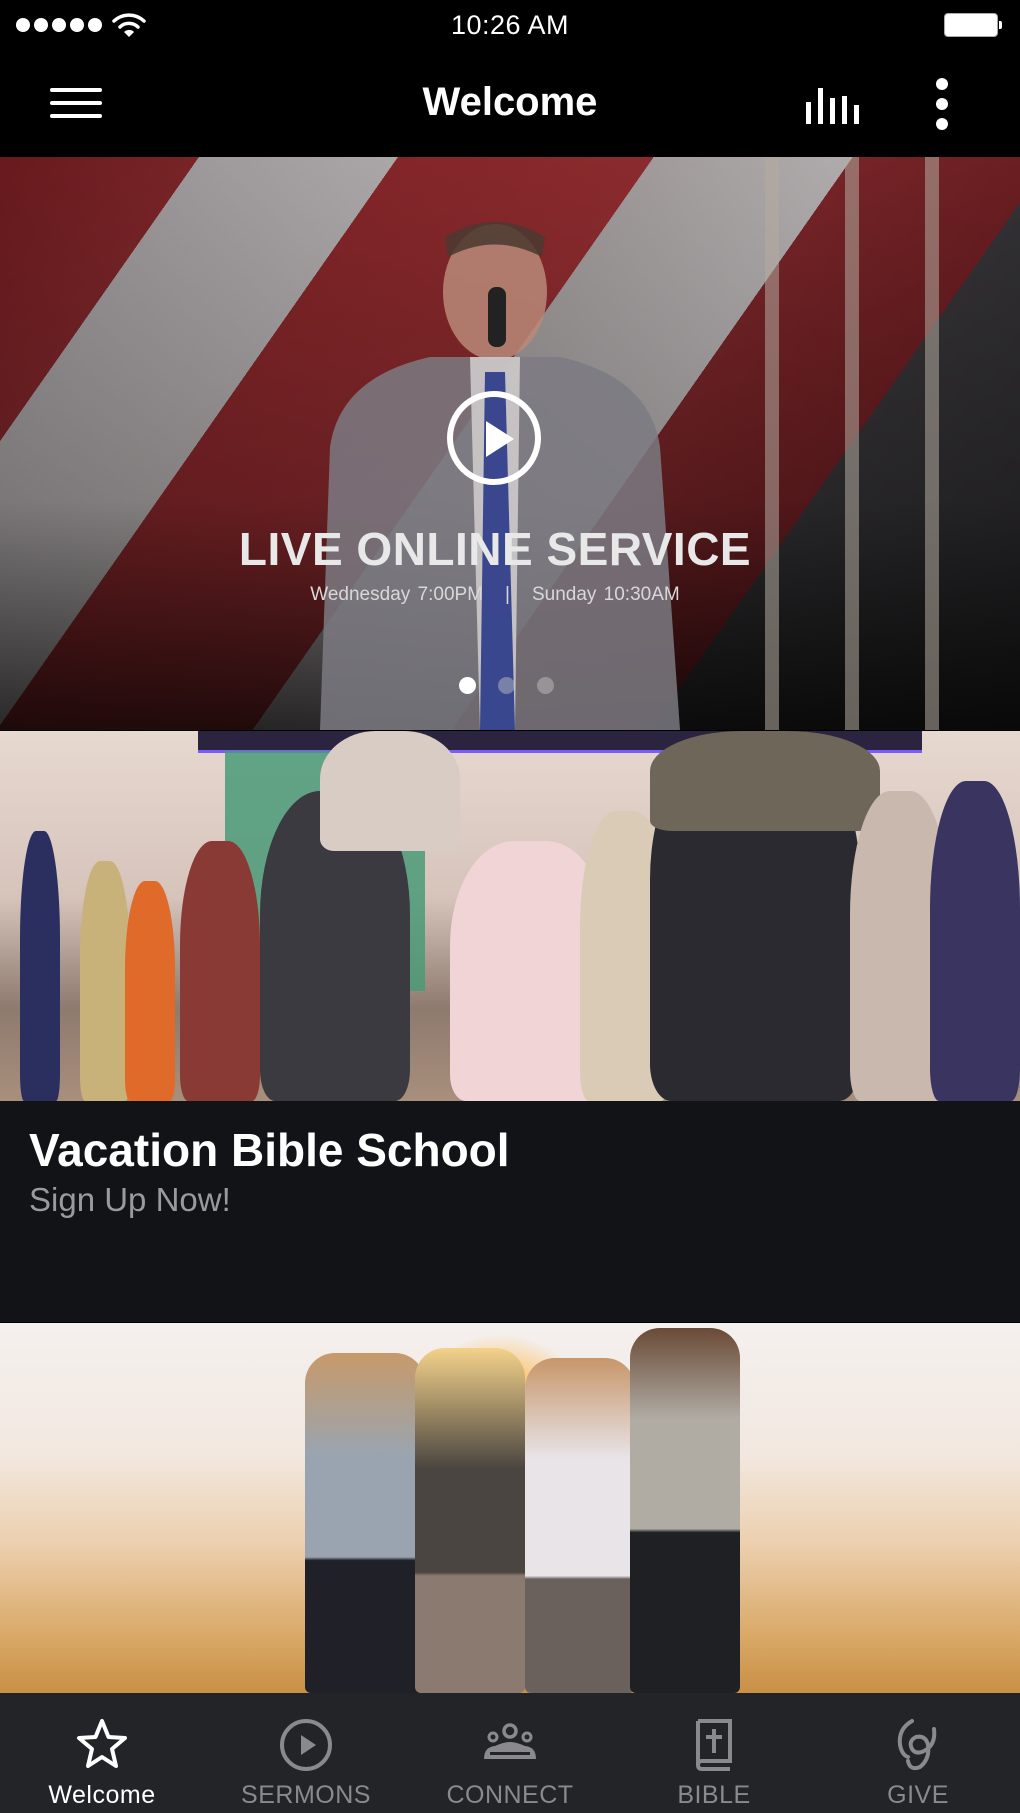  I want to click on service-time-sunday: Sunday 10:30AM, so click(605, 594).